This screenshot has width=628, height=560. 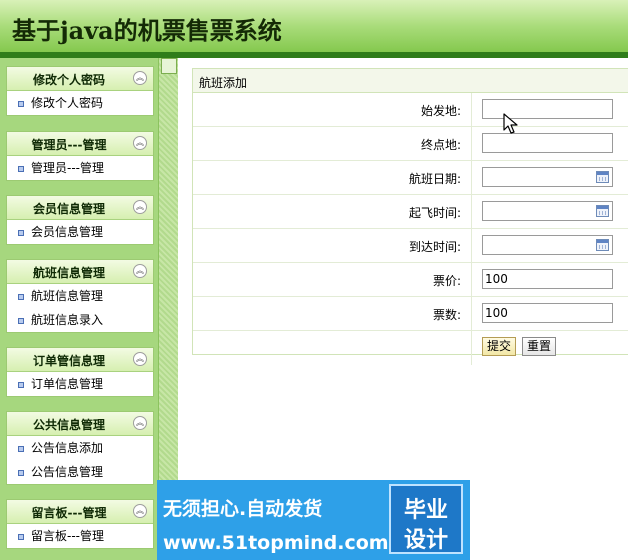 I want to click on form-row-price: 票价: 100, so click(x=410, y=280).